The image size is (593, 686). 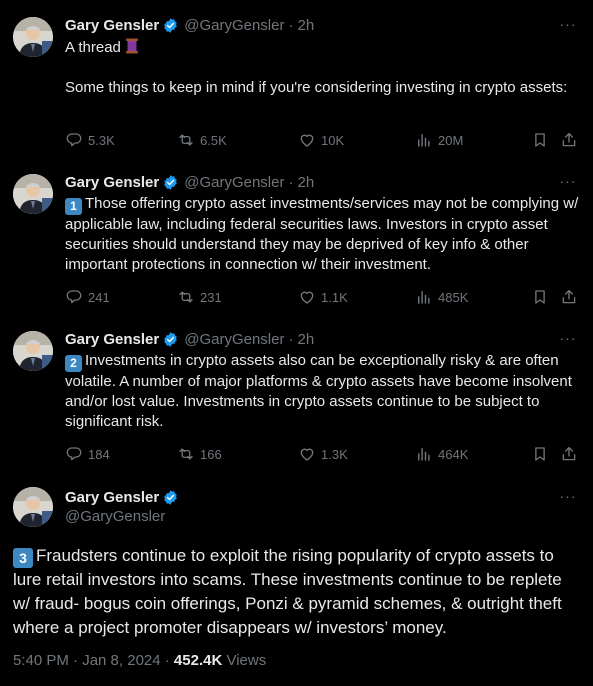 I want to click on like-button: 10K, so click(x=321, y=140).